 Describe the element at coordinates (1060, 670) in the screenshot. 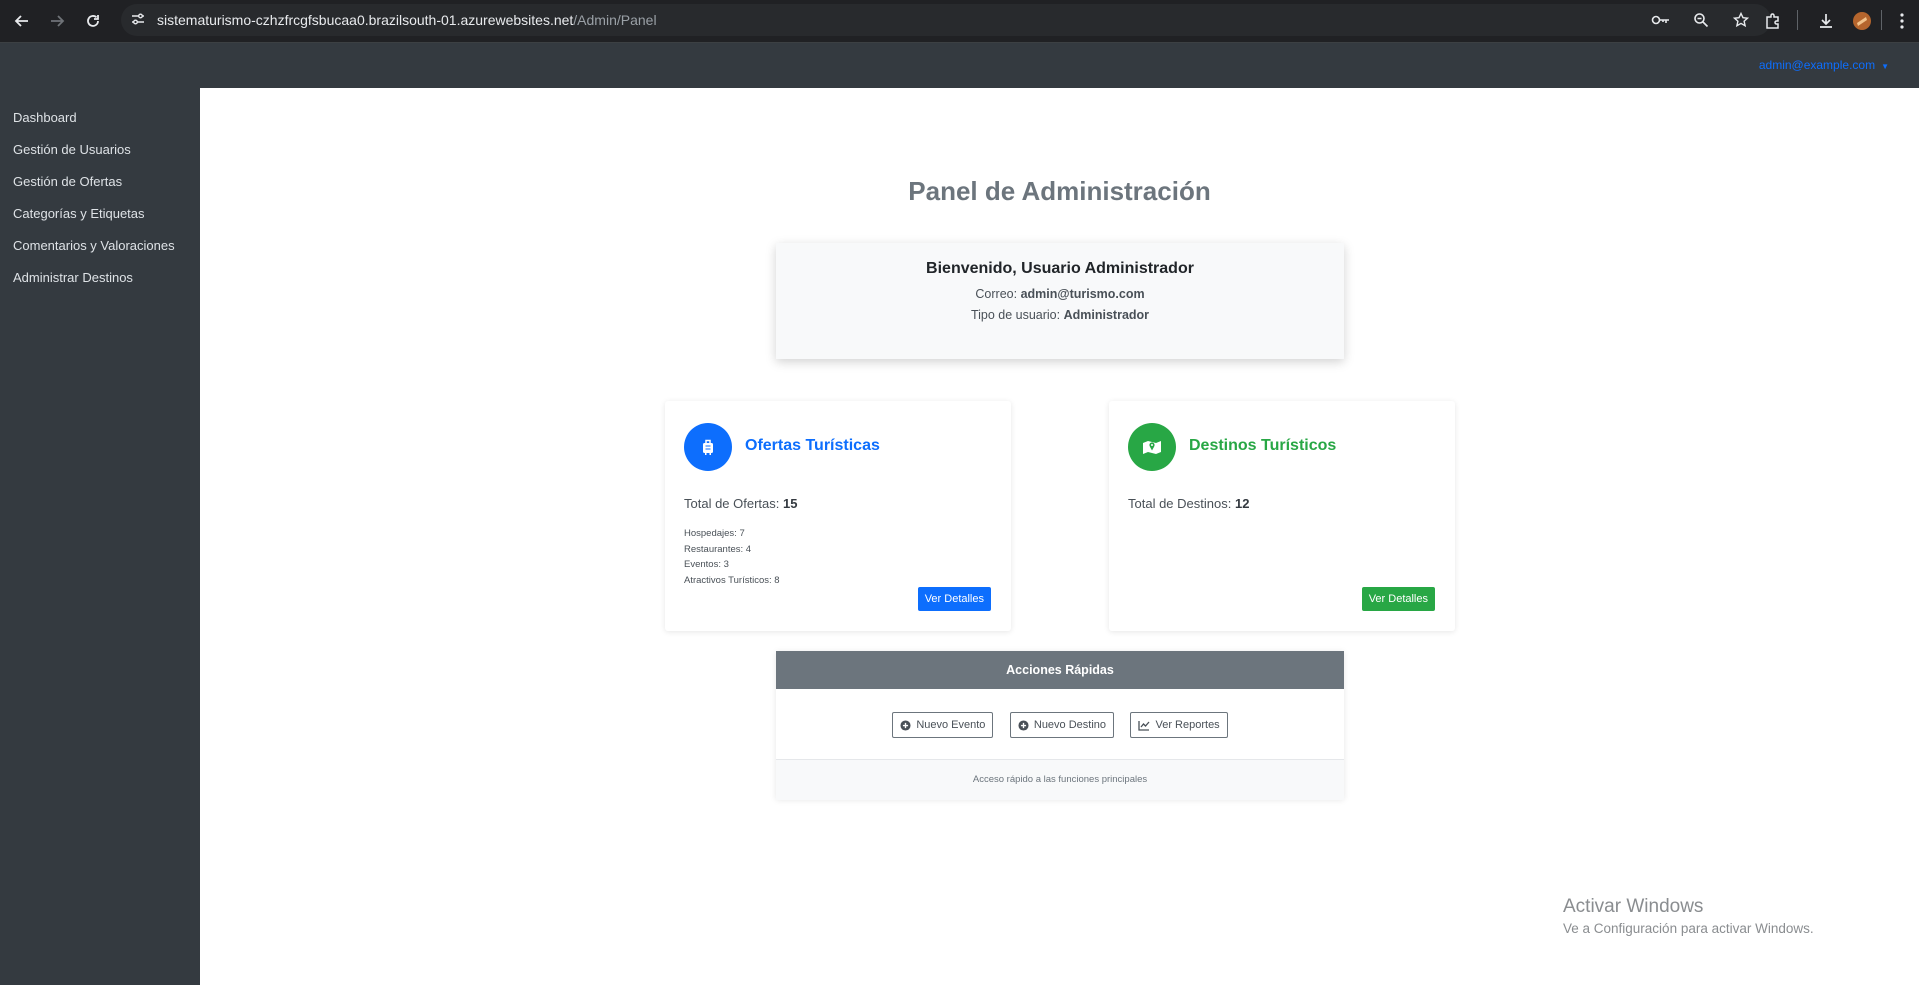

I see `quick-actions-title: Acciones Rápidas` at that location.